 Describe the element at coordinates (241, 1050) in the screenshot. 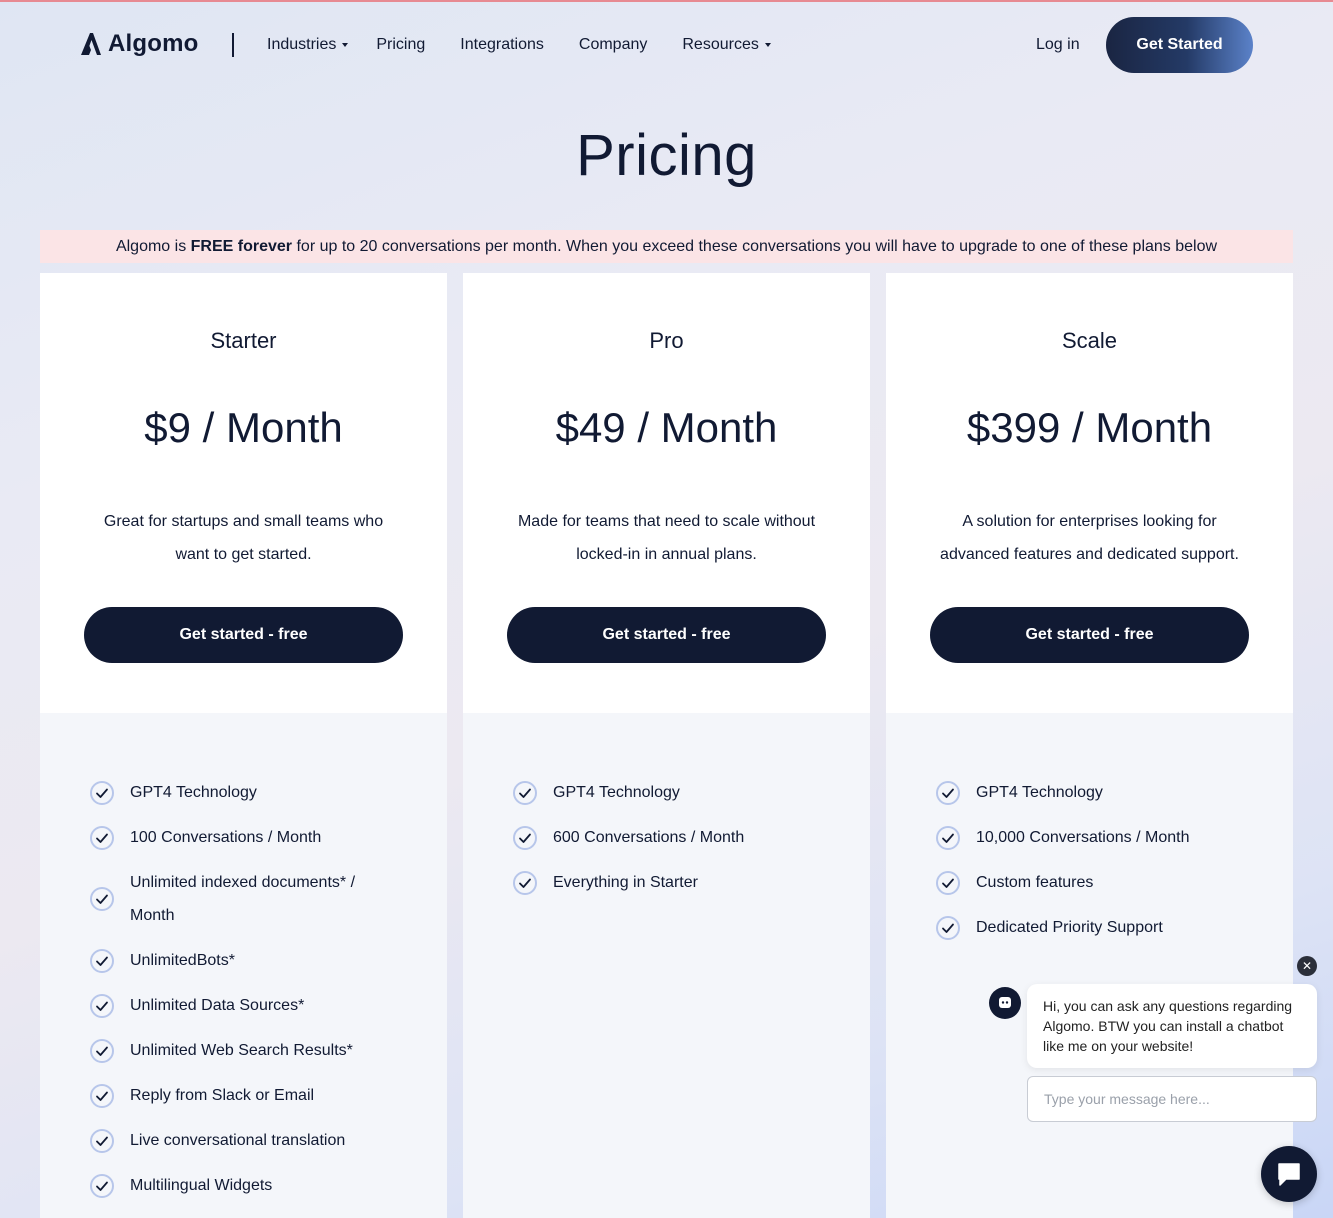

I see `feature-text: Unlimited Web Search Results*` at that location.